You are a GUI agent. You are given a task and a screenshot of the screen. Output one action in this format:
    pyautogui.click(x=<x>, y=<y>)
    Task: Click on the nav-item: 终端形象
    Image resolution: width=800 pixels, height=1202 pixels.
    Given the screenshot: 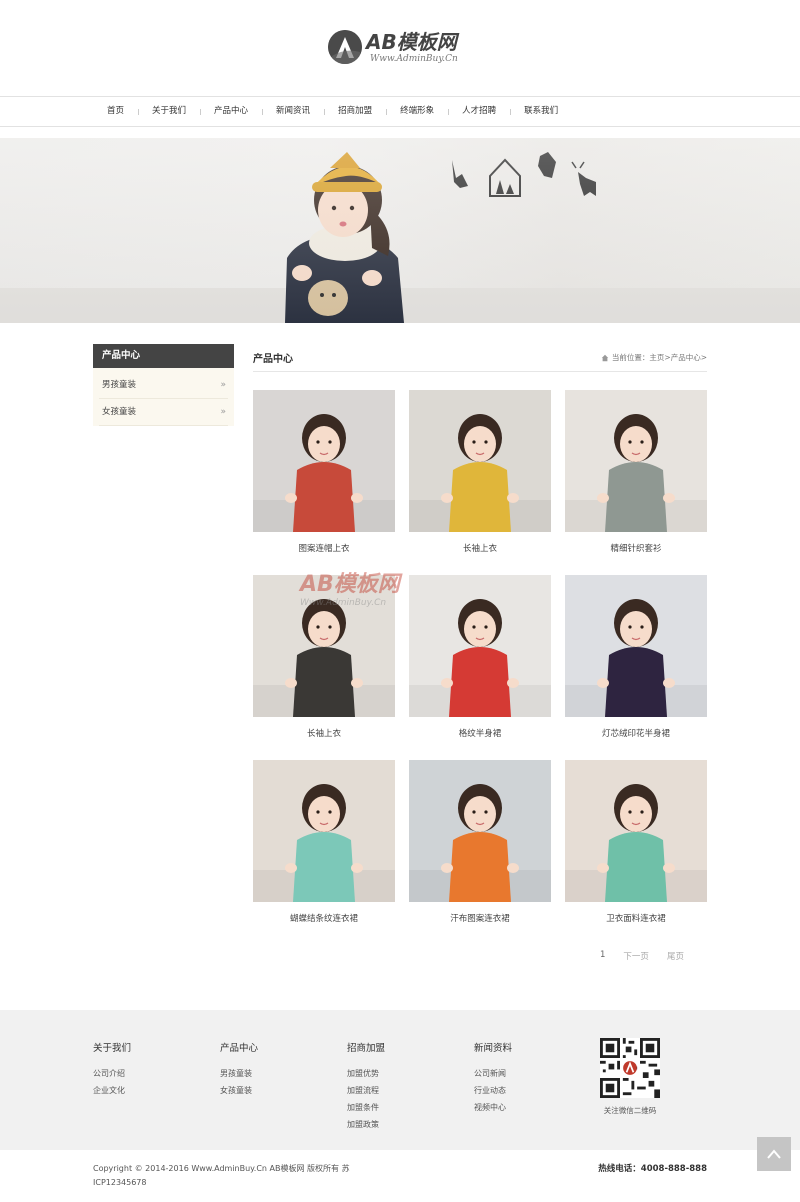 What is the action you would take?
    pyautogui.click(x=417, y=111)
    